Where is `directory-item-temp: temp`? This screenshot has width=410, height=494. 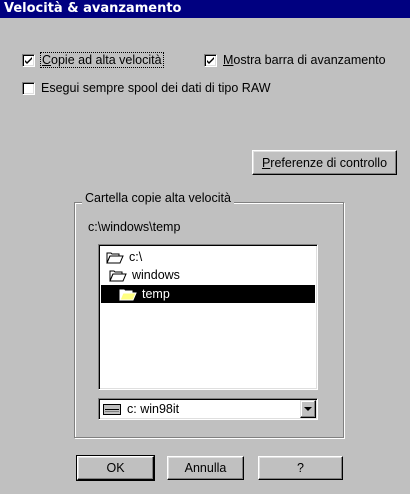 directory-item-temp: temp is located at coordinates (208, 294).